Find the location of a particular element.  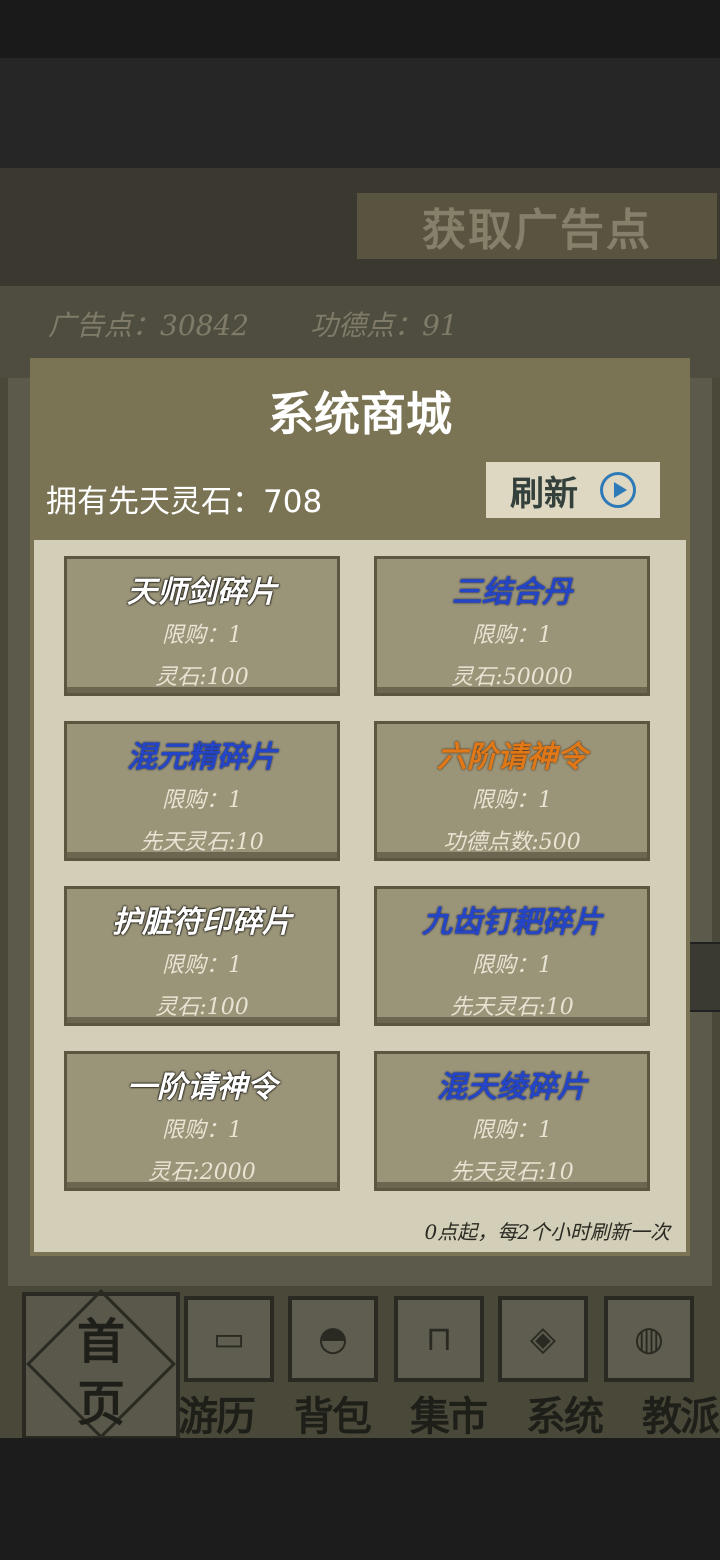

item-price: 功德点数:500 is located at coordinates (512, 842).